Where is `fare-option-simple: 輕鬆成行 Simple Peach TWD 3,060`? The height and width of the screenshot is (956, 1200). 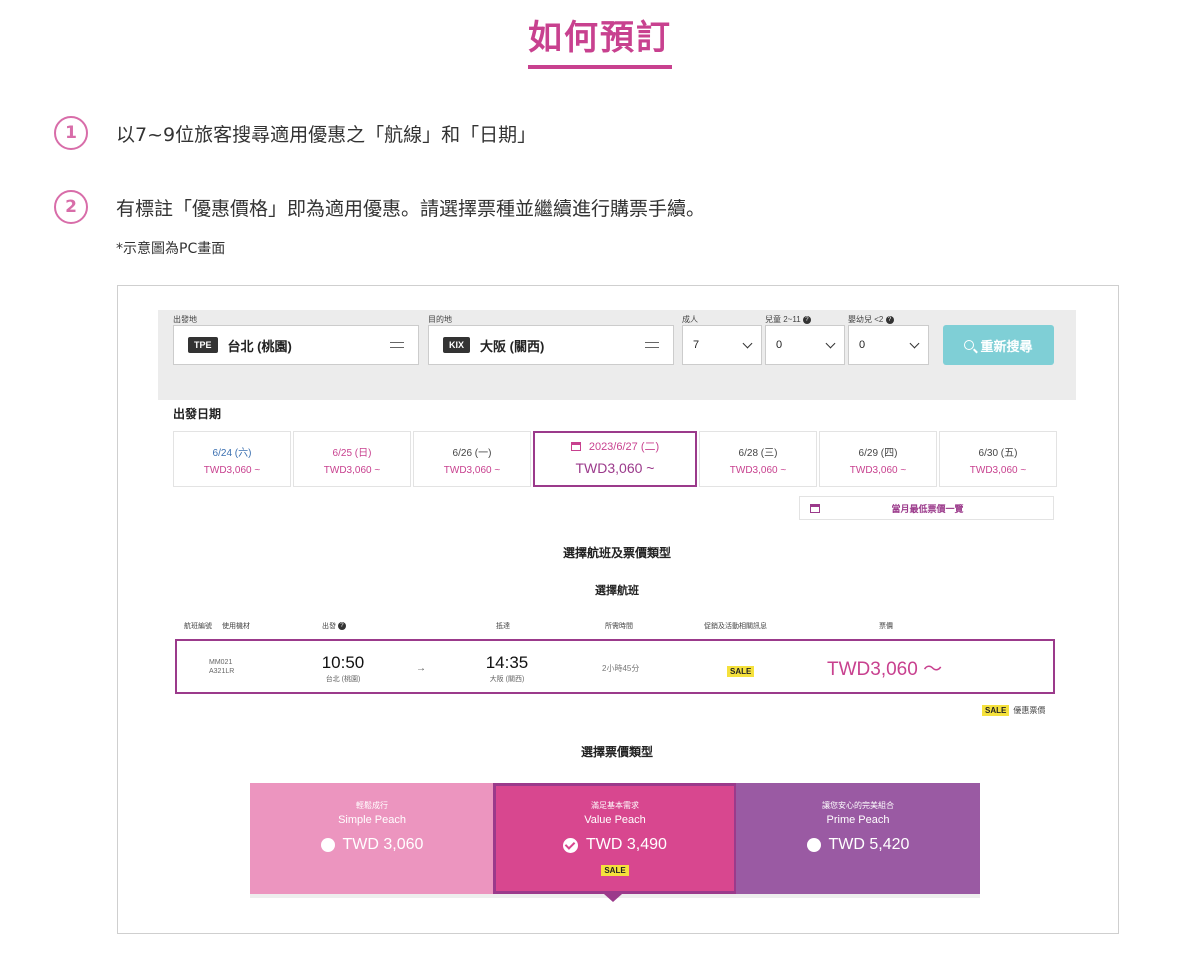 fare-option-simple: 輕鬆成行 Simple Peach TWD 3,060 is located at coordinates (372, 838).